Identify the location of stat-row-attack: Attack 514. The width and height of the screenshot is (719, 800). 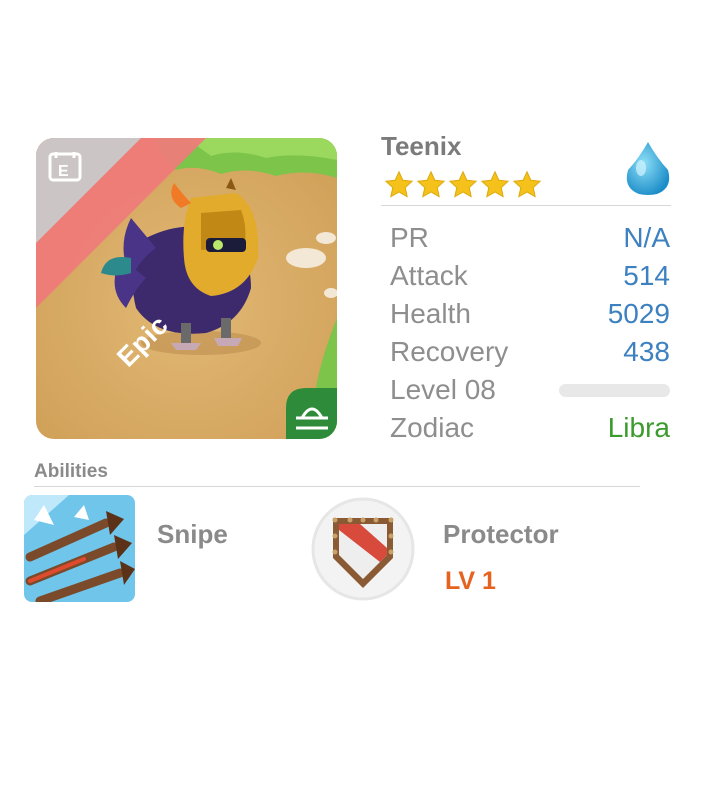
(530, 276).